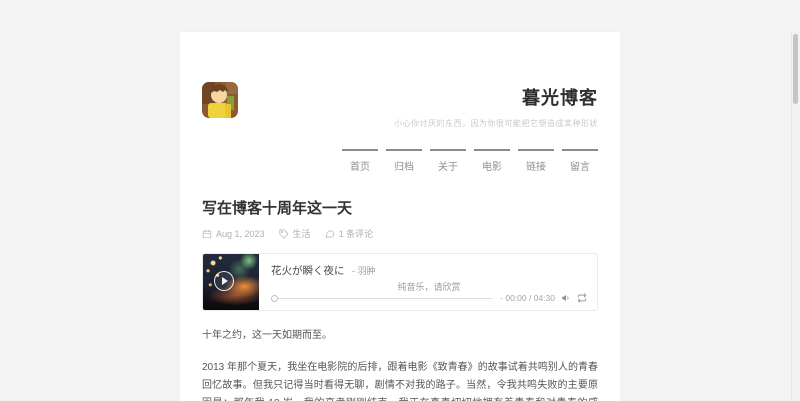 Image resolution: width=800 pixels, height=401 pixels. I want to click on progress-bar, so click(385, 298).